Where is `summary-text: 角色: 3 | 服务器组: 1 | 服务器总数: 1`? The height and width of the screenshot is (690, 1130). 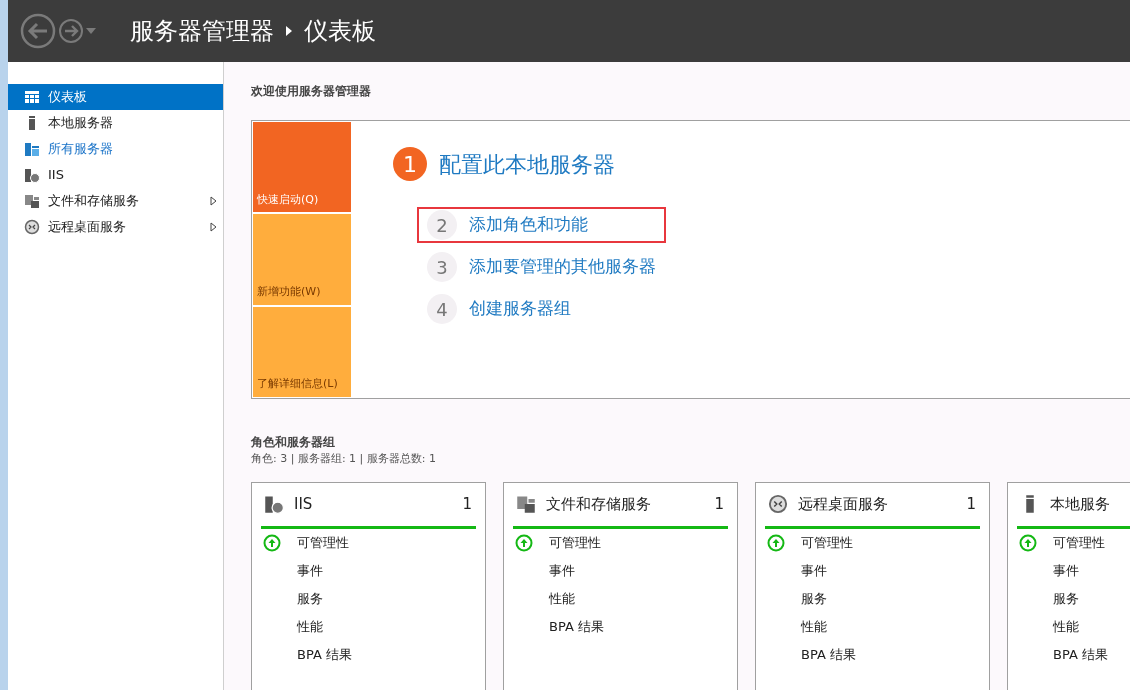 summary-text: 角色: 3 | 服务器组: 1 | 服务器总数: 1 is located at coordinates (344, 459).